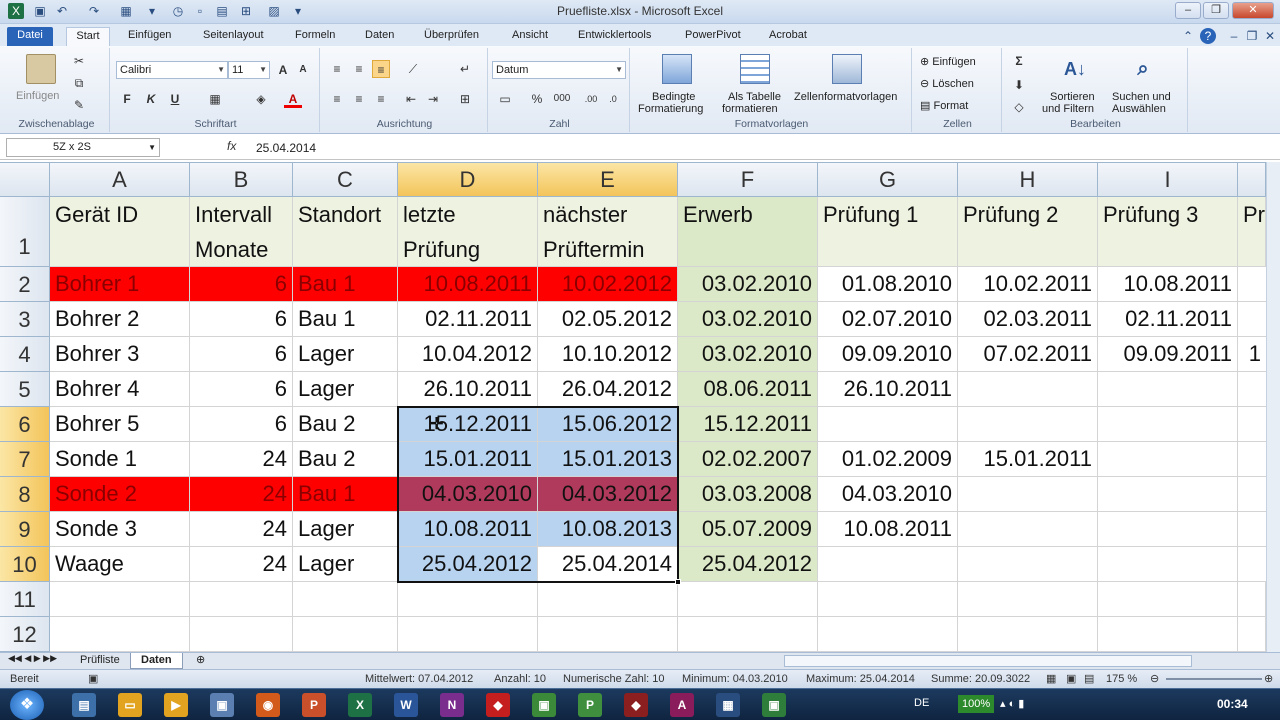 This screenshot has height=720, width=1280. What do you see at coordinates (1154, 679) in the screenshot?
I see `zoom-out-icon: ⊖` at bounding box center [1154, 679].